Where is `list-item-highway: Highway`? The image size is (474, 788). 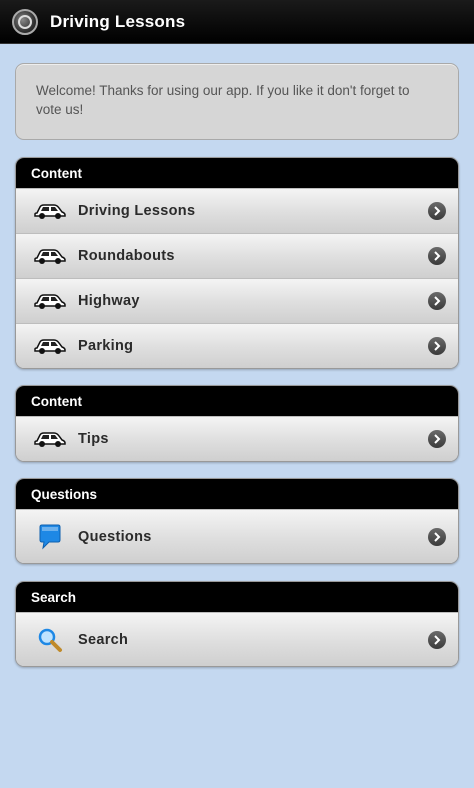
list-item-highway: Highway is located at coordinates (237, 300).